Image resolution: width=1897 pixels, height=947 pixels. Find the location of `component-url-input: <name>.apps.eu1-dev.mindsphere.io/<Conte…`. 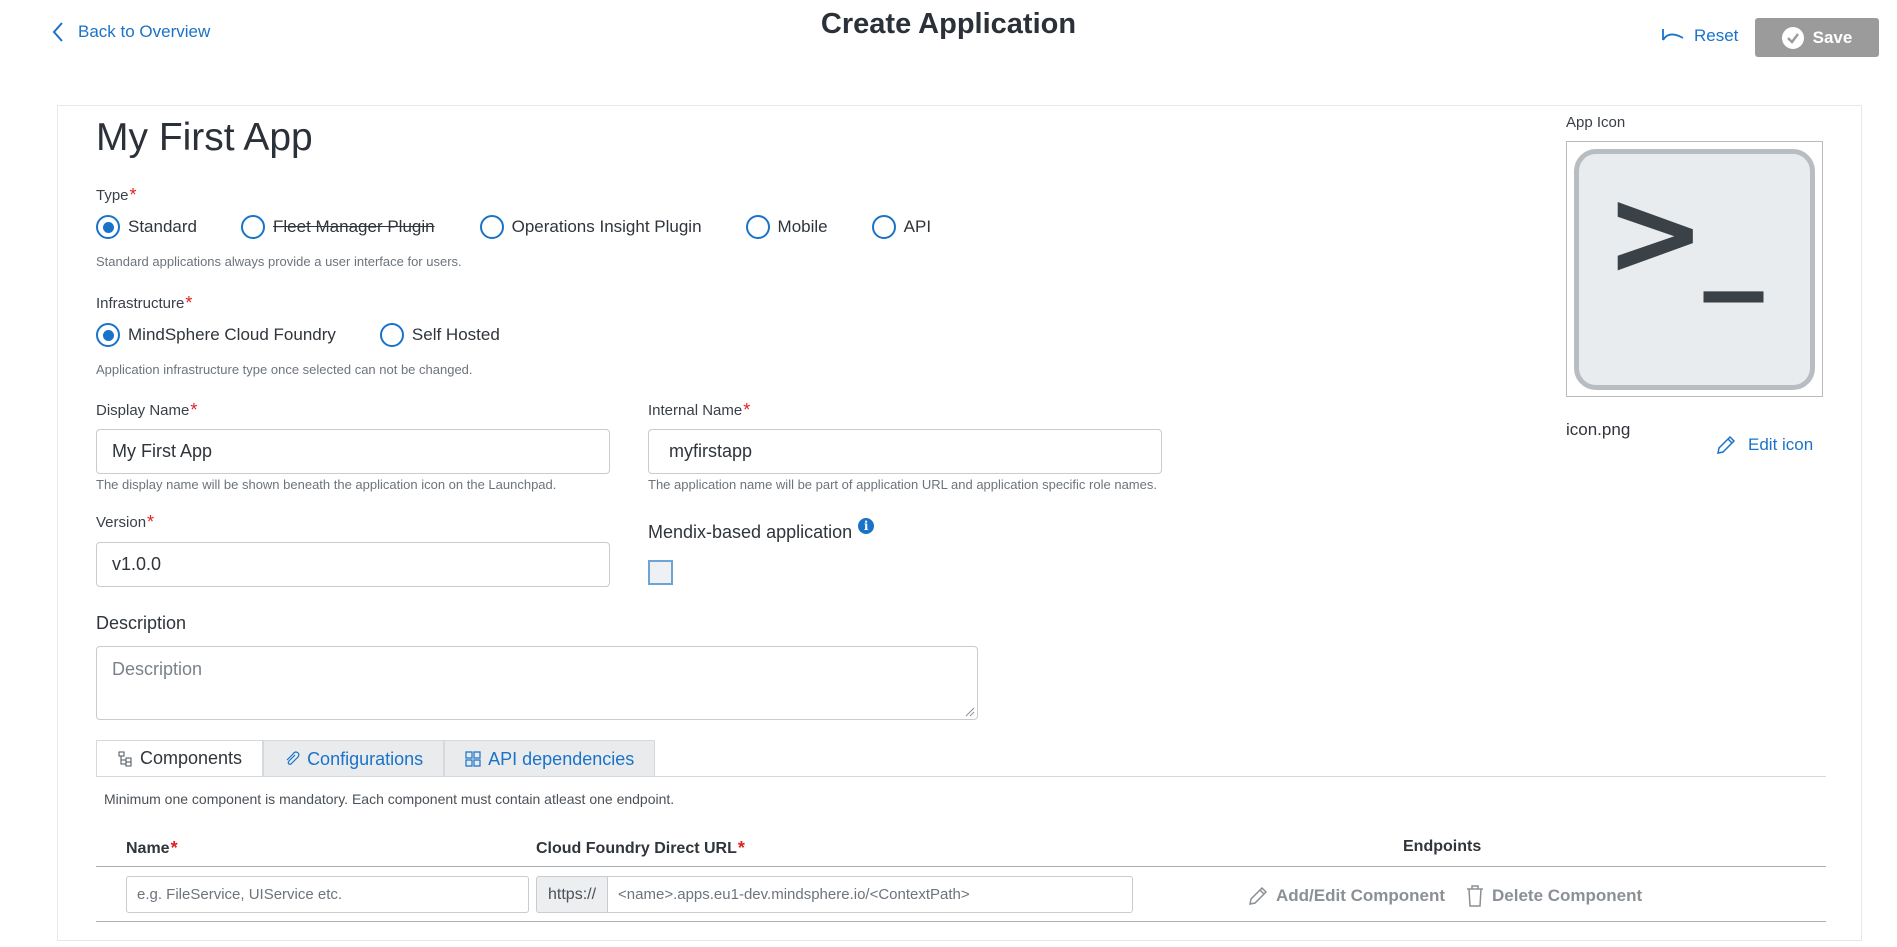

component-url-input: <name>.apps.eu1-dev.mindsphere.io/<Conte… is located at coordinates (870, 894).